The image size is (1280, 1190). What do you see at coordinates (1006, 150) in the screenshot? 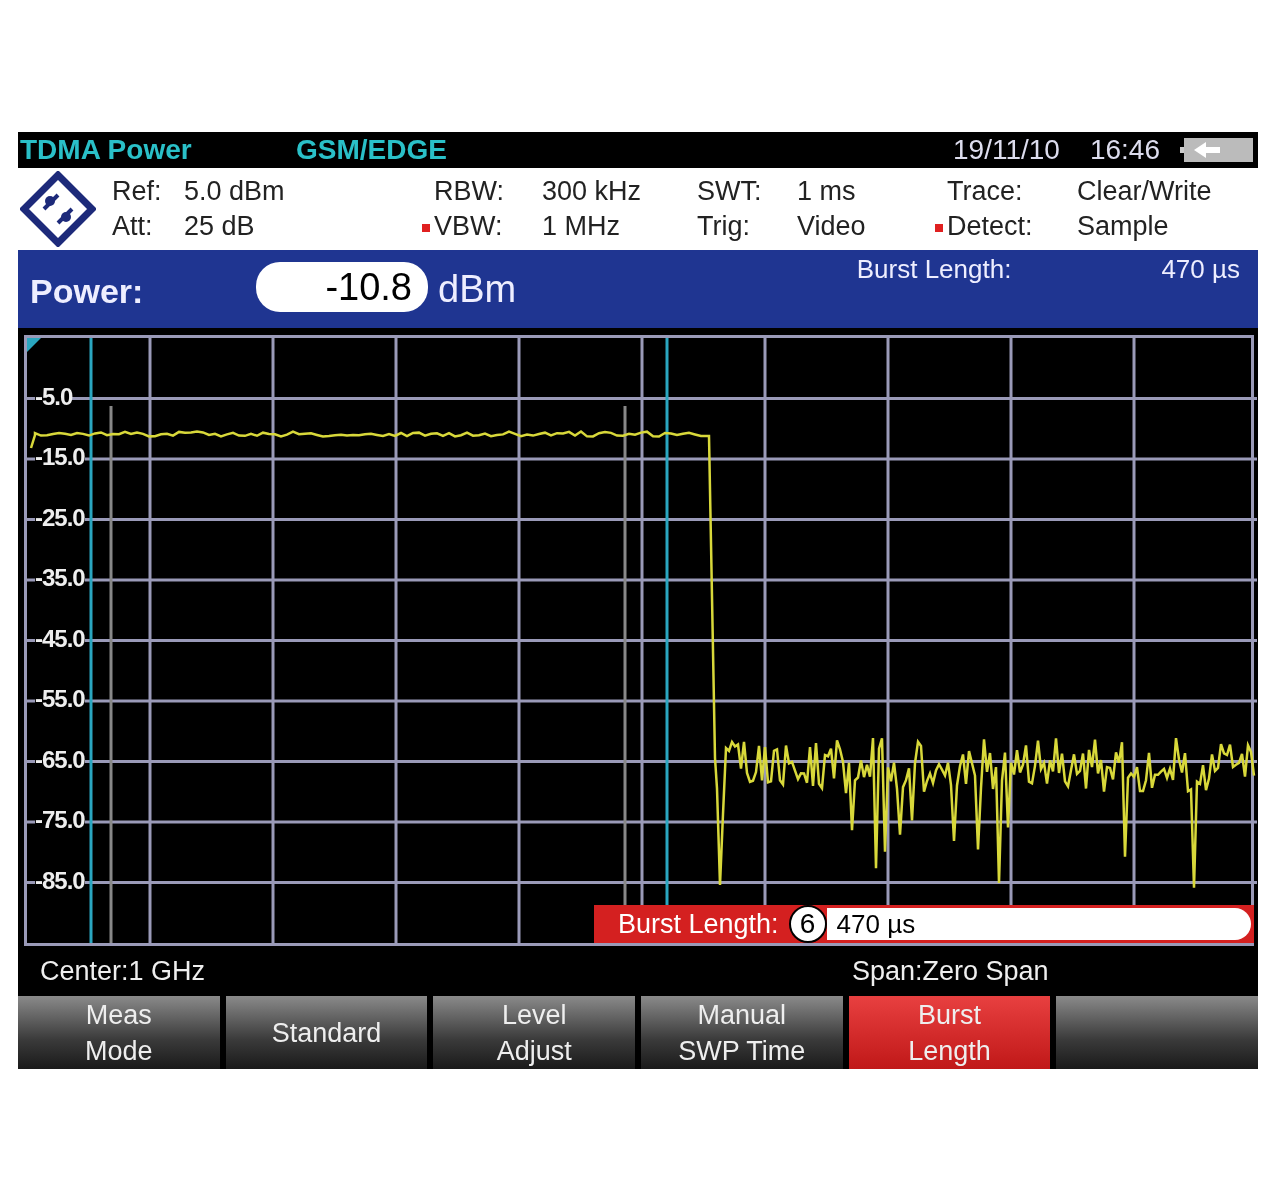
I see `date-text: 19/11/10` at bounding box center [1006, 150].